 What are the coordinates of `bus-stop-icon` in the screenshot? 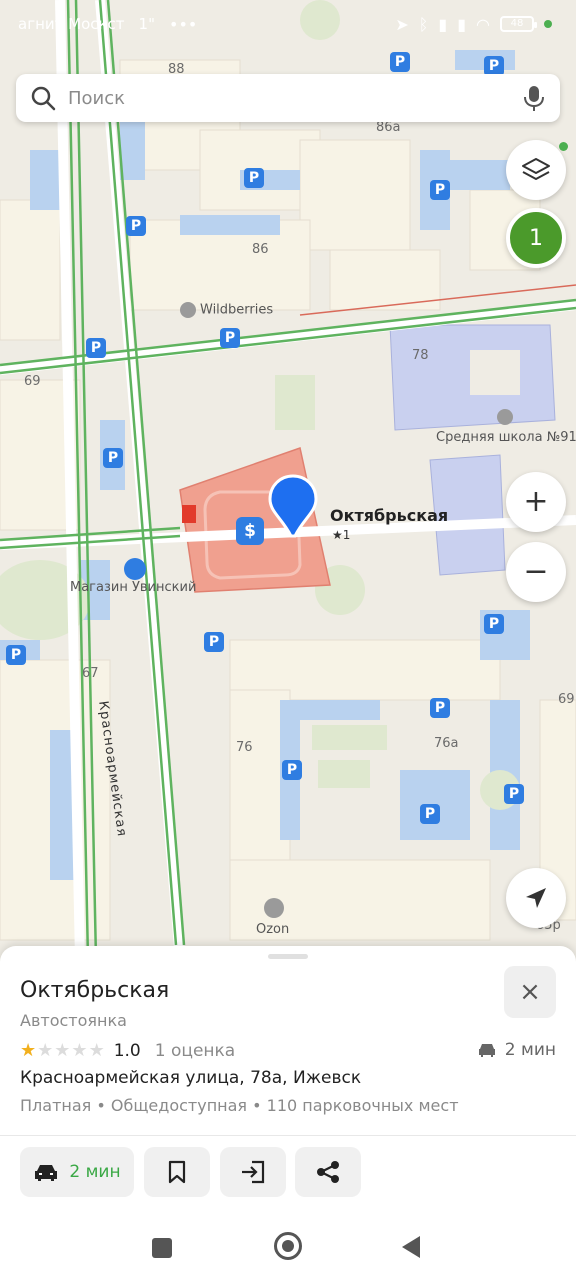 It's located at (135, 569).